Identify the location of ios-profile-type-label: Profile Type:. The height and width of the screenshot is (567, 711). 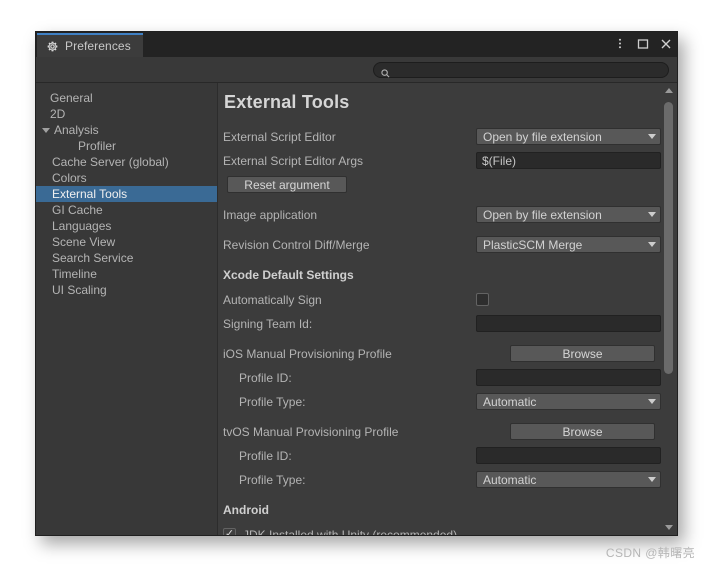
(272, 401).